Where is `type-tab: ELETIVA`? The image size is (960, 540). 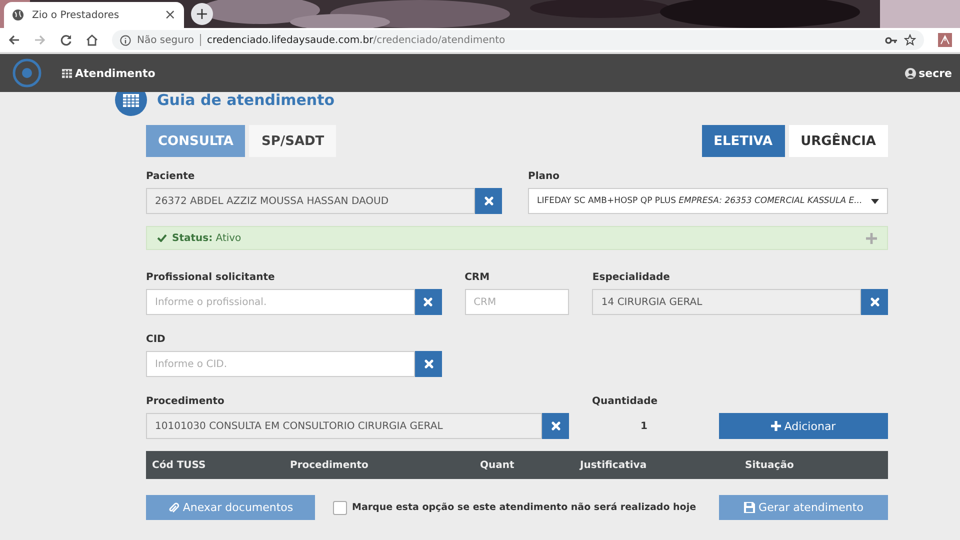 type-tab: ELETIVA is located at coordinates (743, 141).